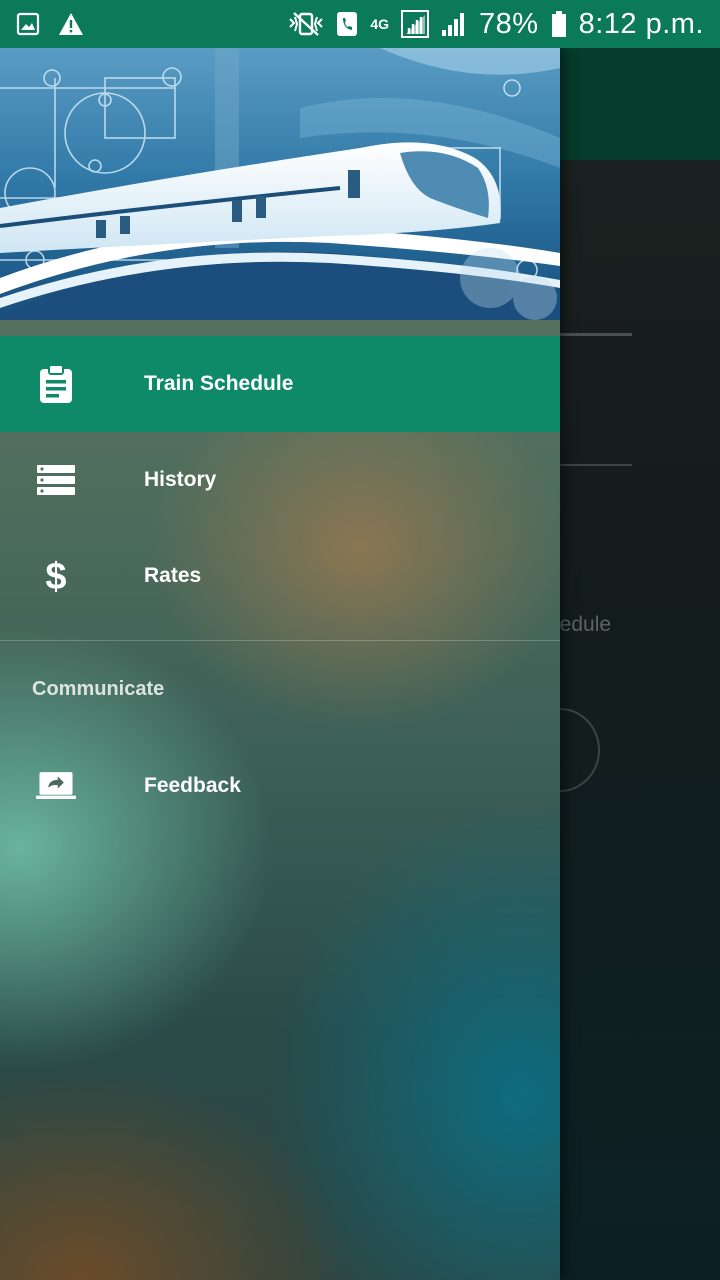  I want to click on nav-item-label: Train Schedule, so click(219, 383).